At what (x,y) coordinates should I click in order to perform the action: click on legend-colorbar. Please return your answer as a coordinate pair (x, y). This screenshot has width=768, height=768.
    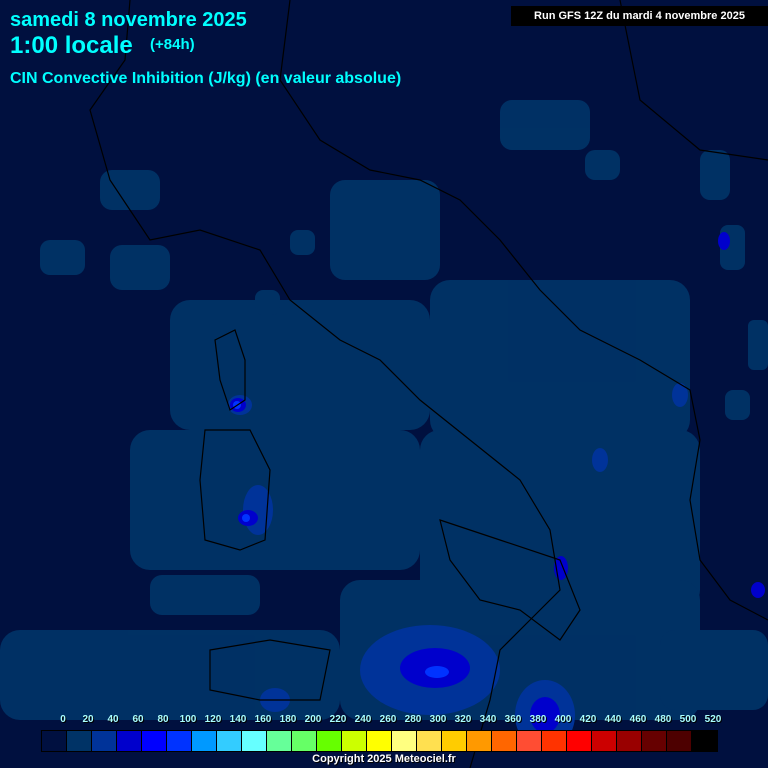
    Looking at the image, I should click on (379, 741).